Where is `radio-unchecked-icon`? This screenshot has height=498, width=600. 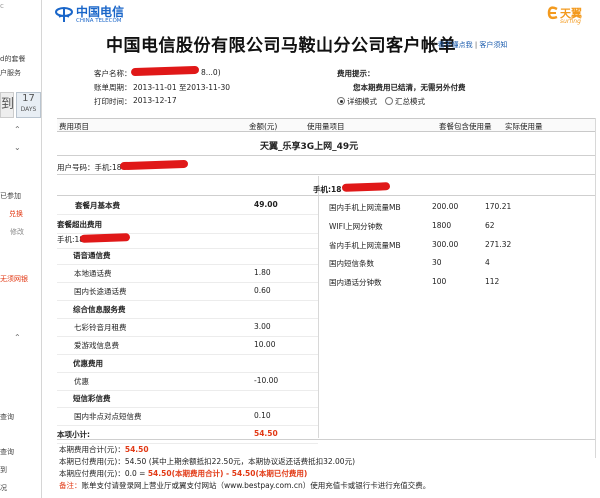
radio-unchecked-icon is located at coordinates (389, 101).